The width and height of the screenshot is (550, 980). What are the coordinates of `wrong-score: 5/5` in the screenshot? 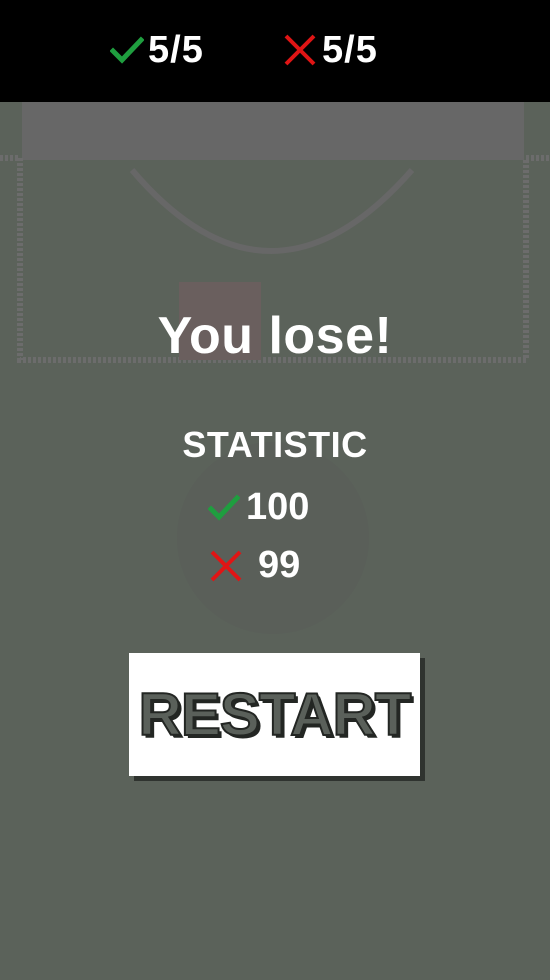 It's located at (330, 50).